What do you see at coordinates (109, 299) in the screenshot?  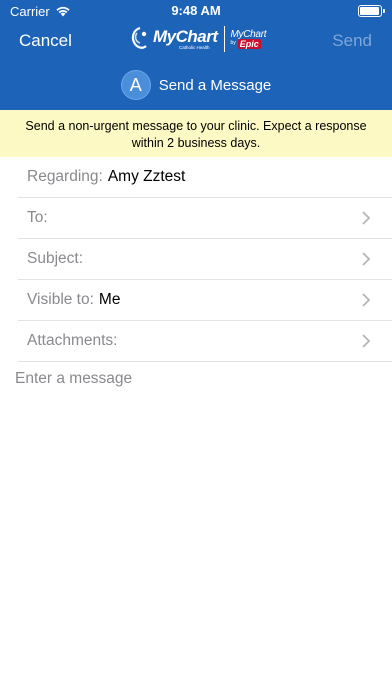 I see `visible-to-value: Me` at bounding box center [109, 299].